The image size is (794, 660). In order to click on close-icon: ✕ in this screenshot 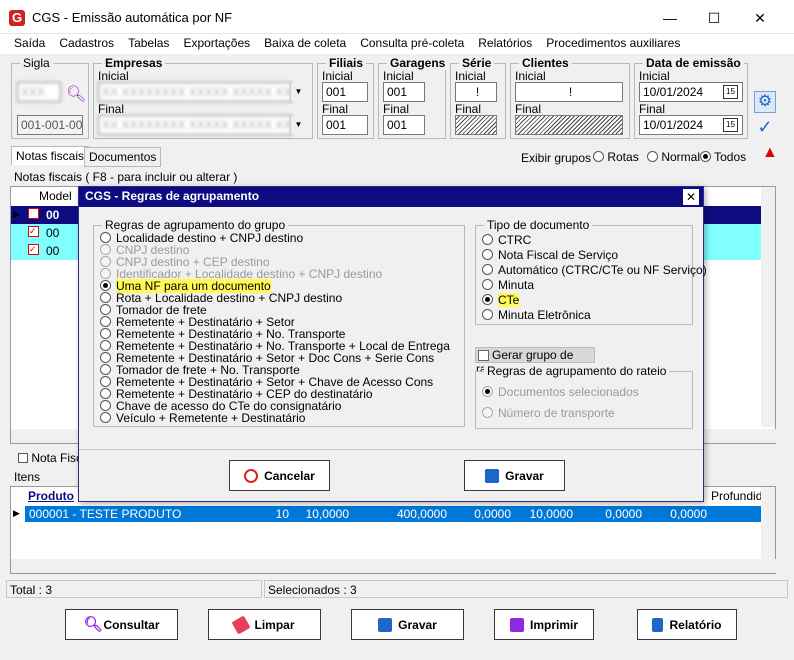, I will do `click(691, 197)`.